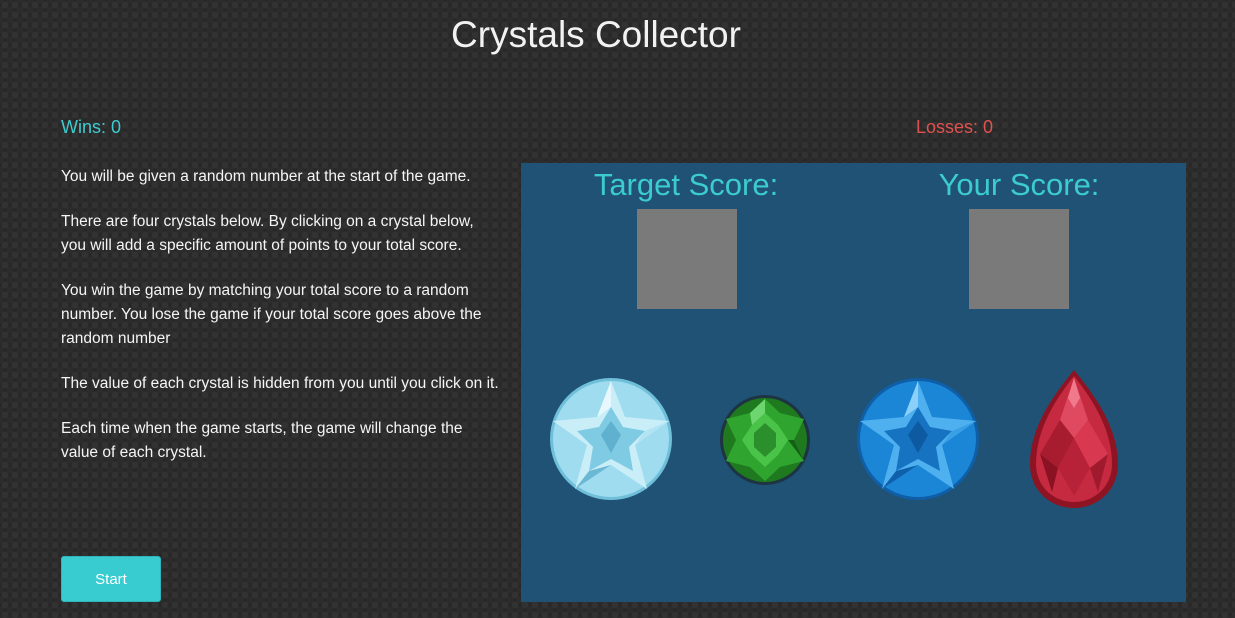 Image resolution: width=1235 pixels, height=618 pixels. I want to click on blue-crystal-icon, so click(918, 439).